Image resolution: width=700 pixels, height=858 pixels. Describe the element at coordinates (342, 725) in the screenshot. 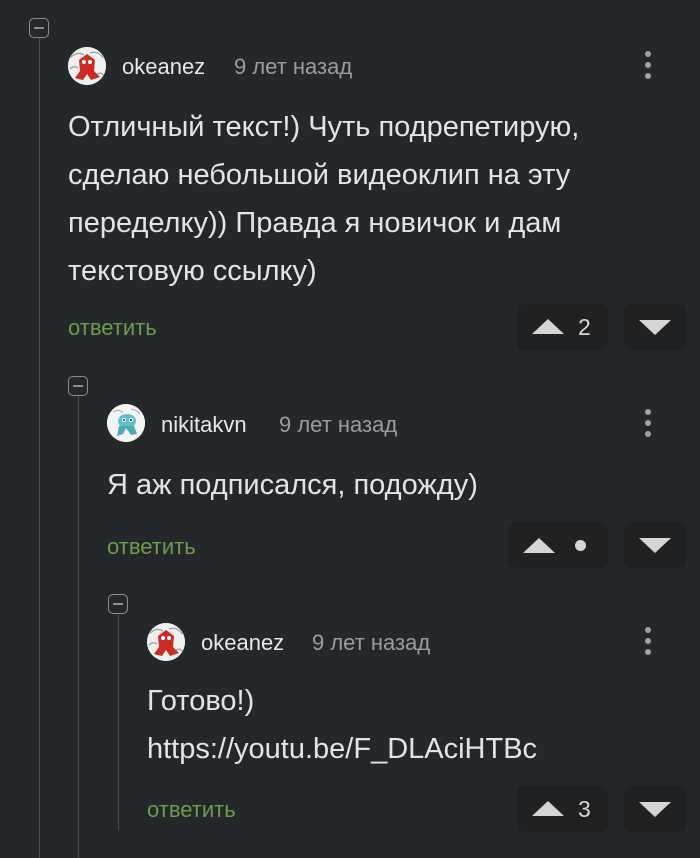

I see `comment-text: Готово!) https://youtu.be/F_DLAciHTBc` at that location.